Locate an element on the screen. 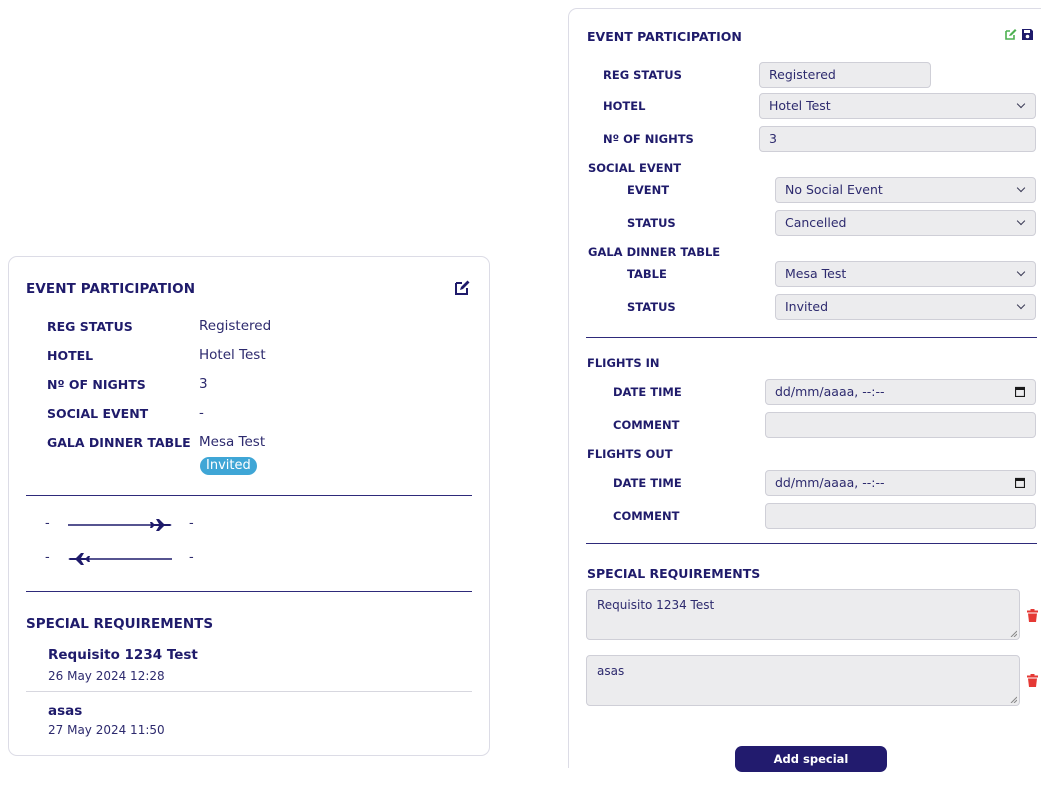 Image resolution: width=1041 pixels, height=798 pixels. flight-out-arrow-icon is located at coordinates (120, 559).